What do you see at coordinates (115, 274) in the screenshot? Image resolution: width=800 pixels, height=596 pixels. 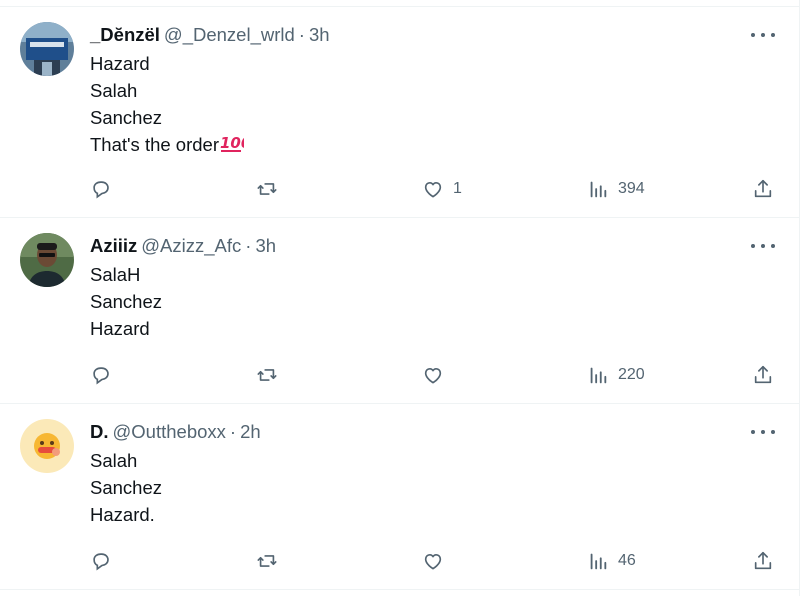 I see `tweet-line: SalaH` at bounding box center [115, 274].